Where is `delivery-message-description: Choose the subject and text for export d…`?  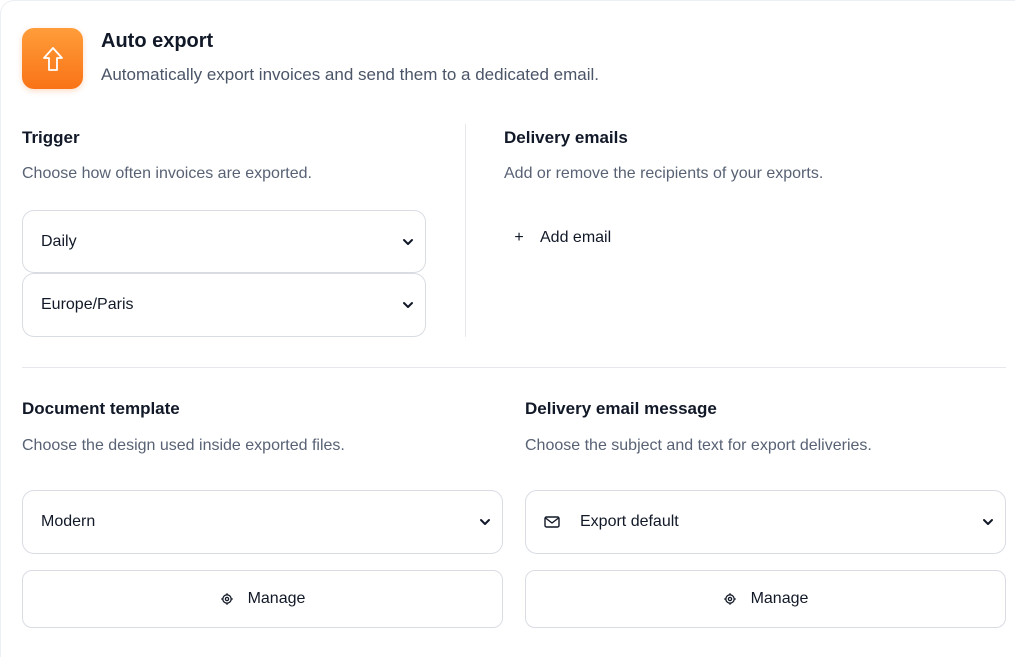
delivery-message-description: Choose the subject and text for export d… is located at coordinates (698, 445).